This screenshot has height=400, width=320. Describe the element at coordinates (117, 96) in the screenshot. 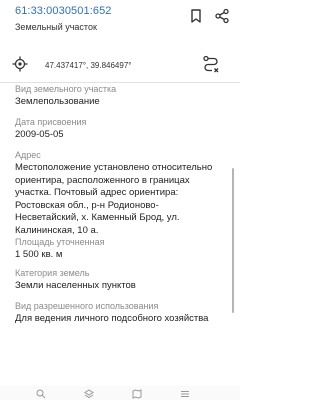

I see `field-parcel-kind: Вид земельного участка Землепользование` at that location.